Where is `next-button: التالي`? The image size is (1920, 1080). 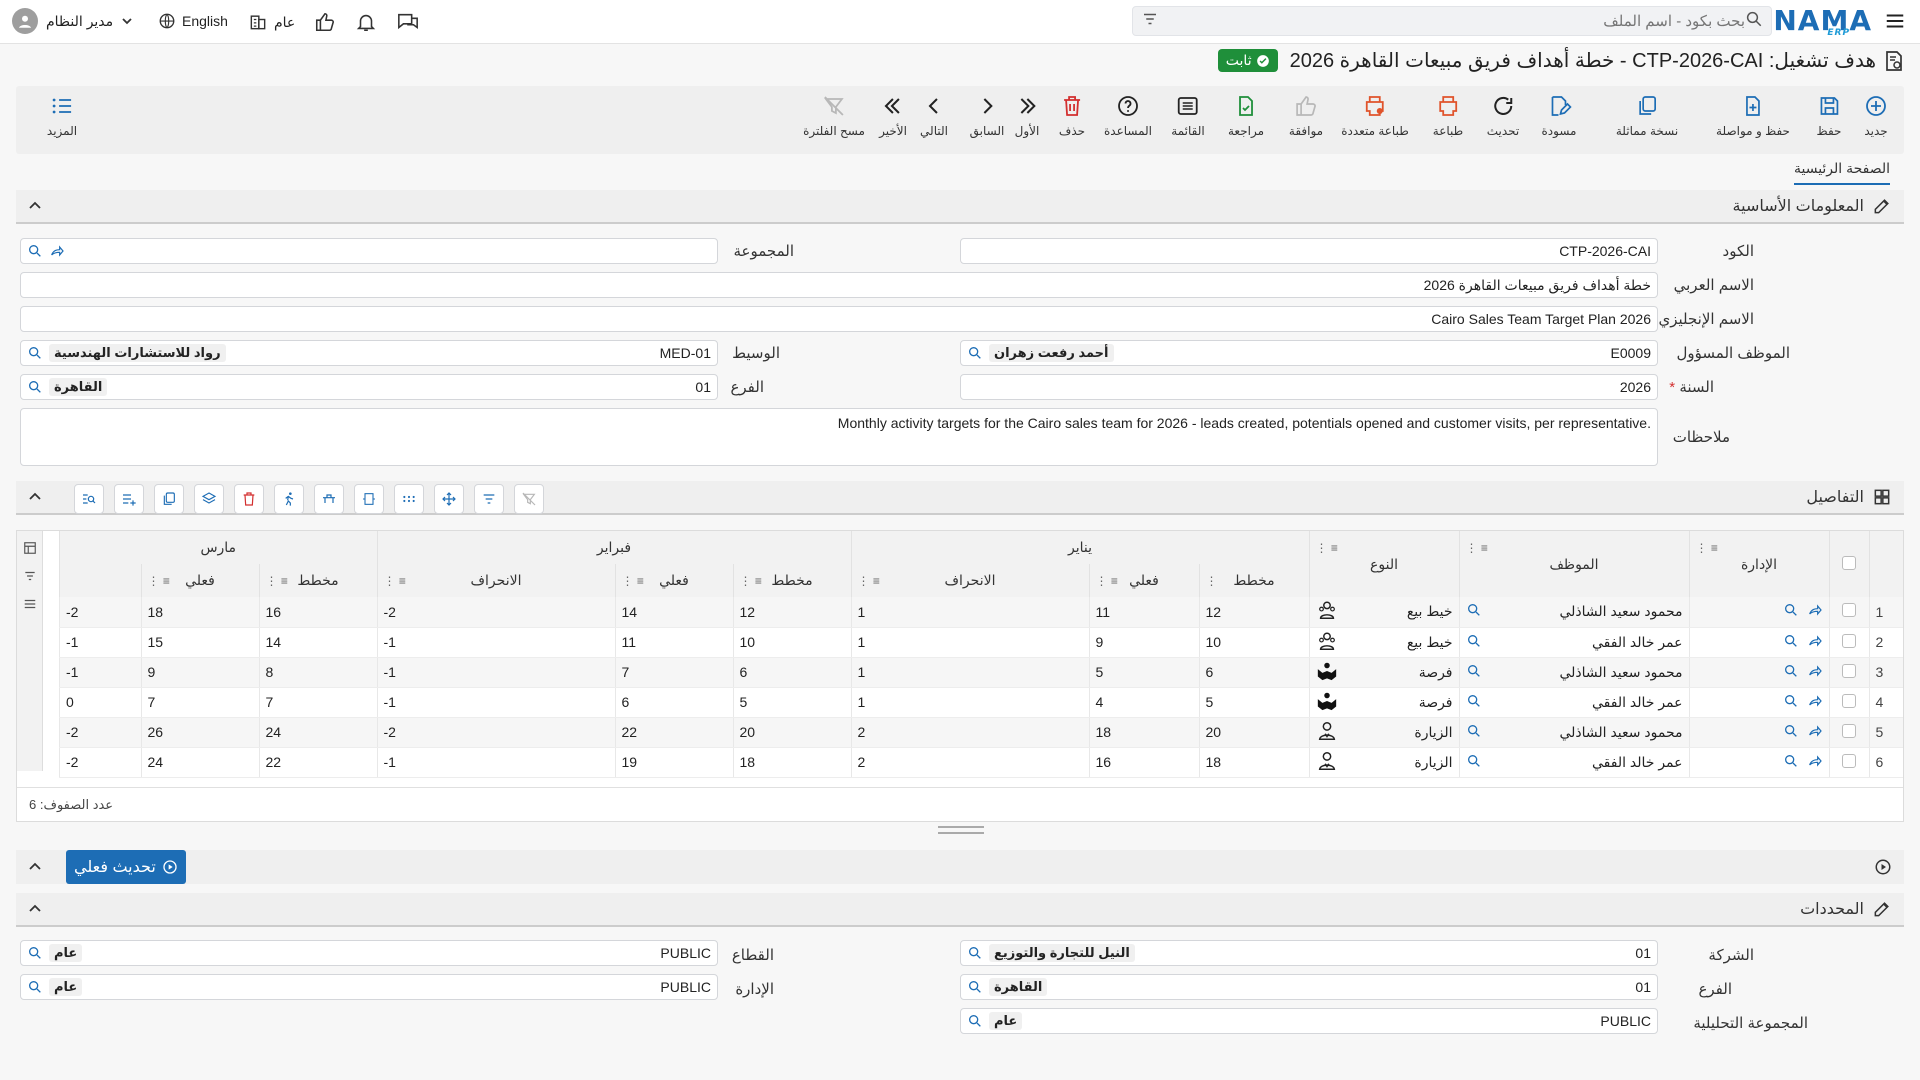 next-button: التالي is located at coordinates (934, 116).